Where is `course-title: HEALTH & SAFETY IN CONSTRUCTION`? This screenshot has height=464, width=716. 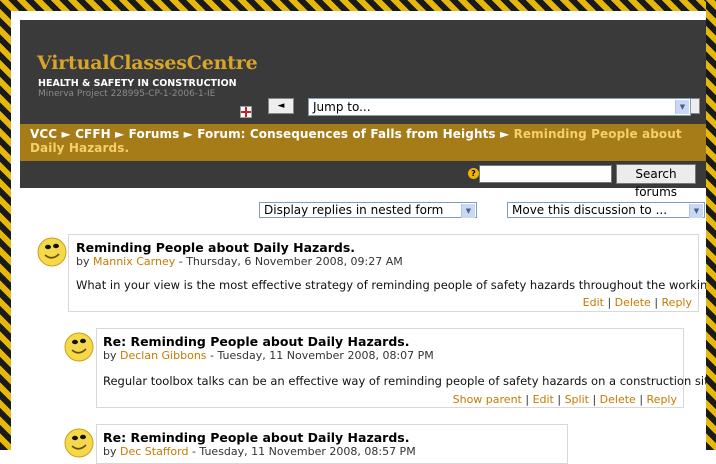 course-title: HEALTH & SAFETY IN CONSTRUCTION is located at coordinates (137, 83).